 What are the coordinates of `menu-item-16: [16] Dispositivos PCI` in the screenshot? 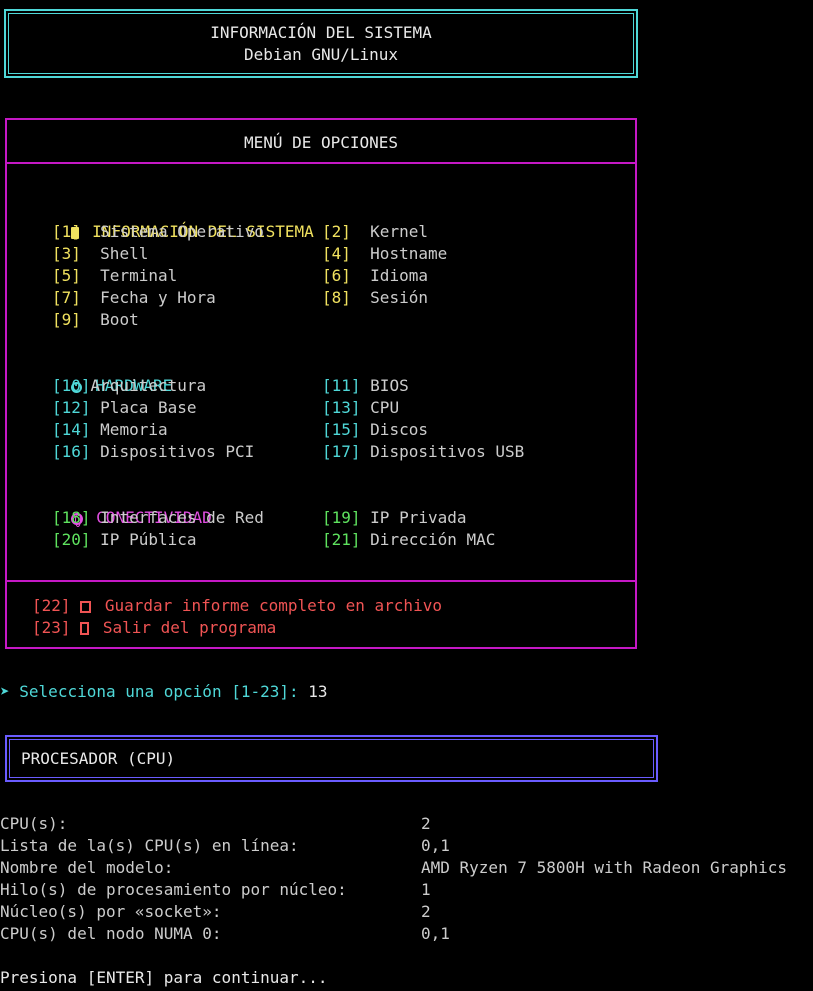 It's located at (153, 452).